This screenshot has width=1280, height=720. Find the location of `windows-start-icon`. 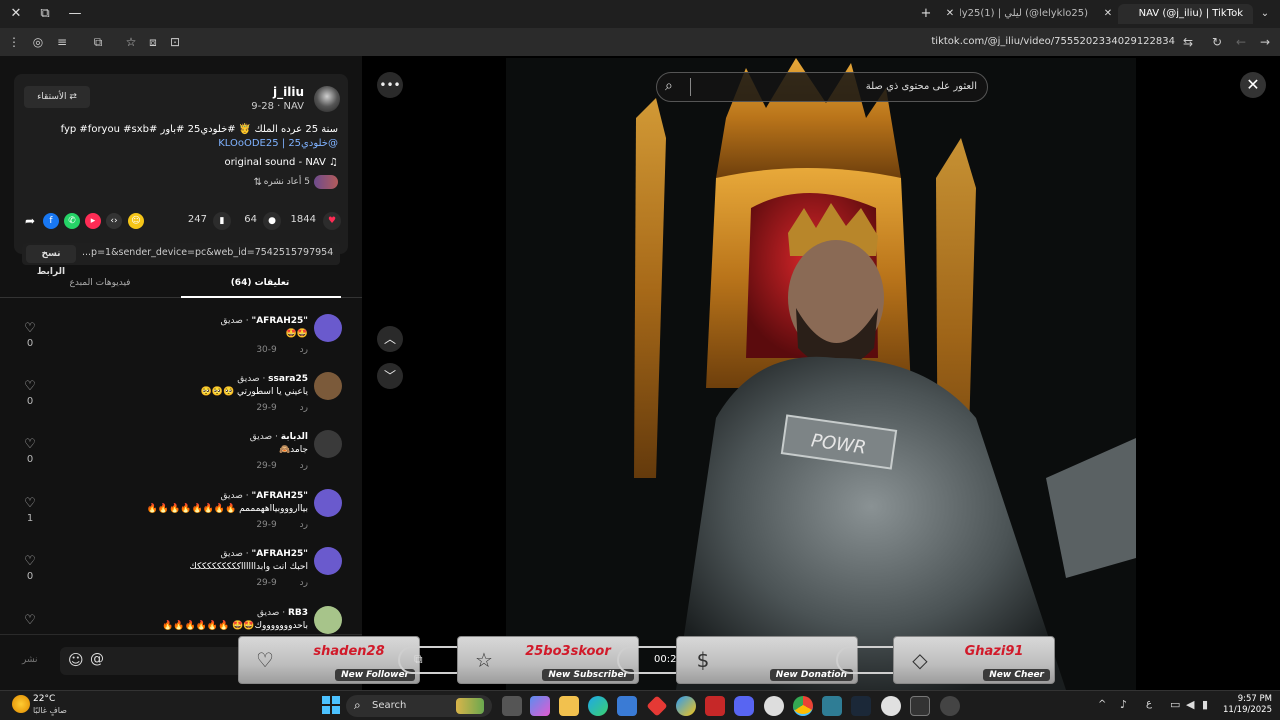

windows-start-icon is located at coordinates (331, 705).